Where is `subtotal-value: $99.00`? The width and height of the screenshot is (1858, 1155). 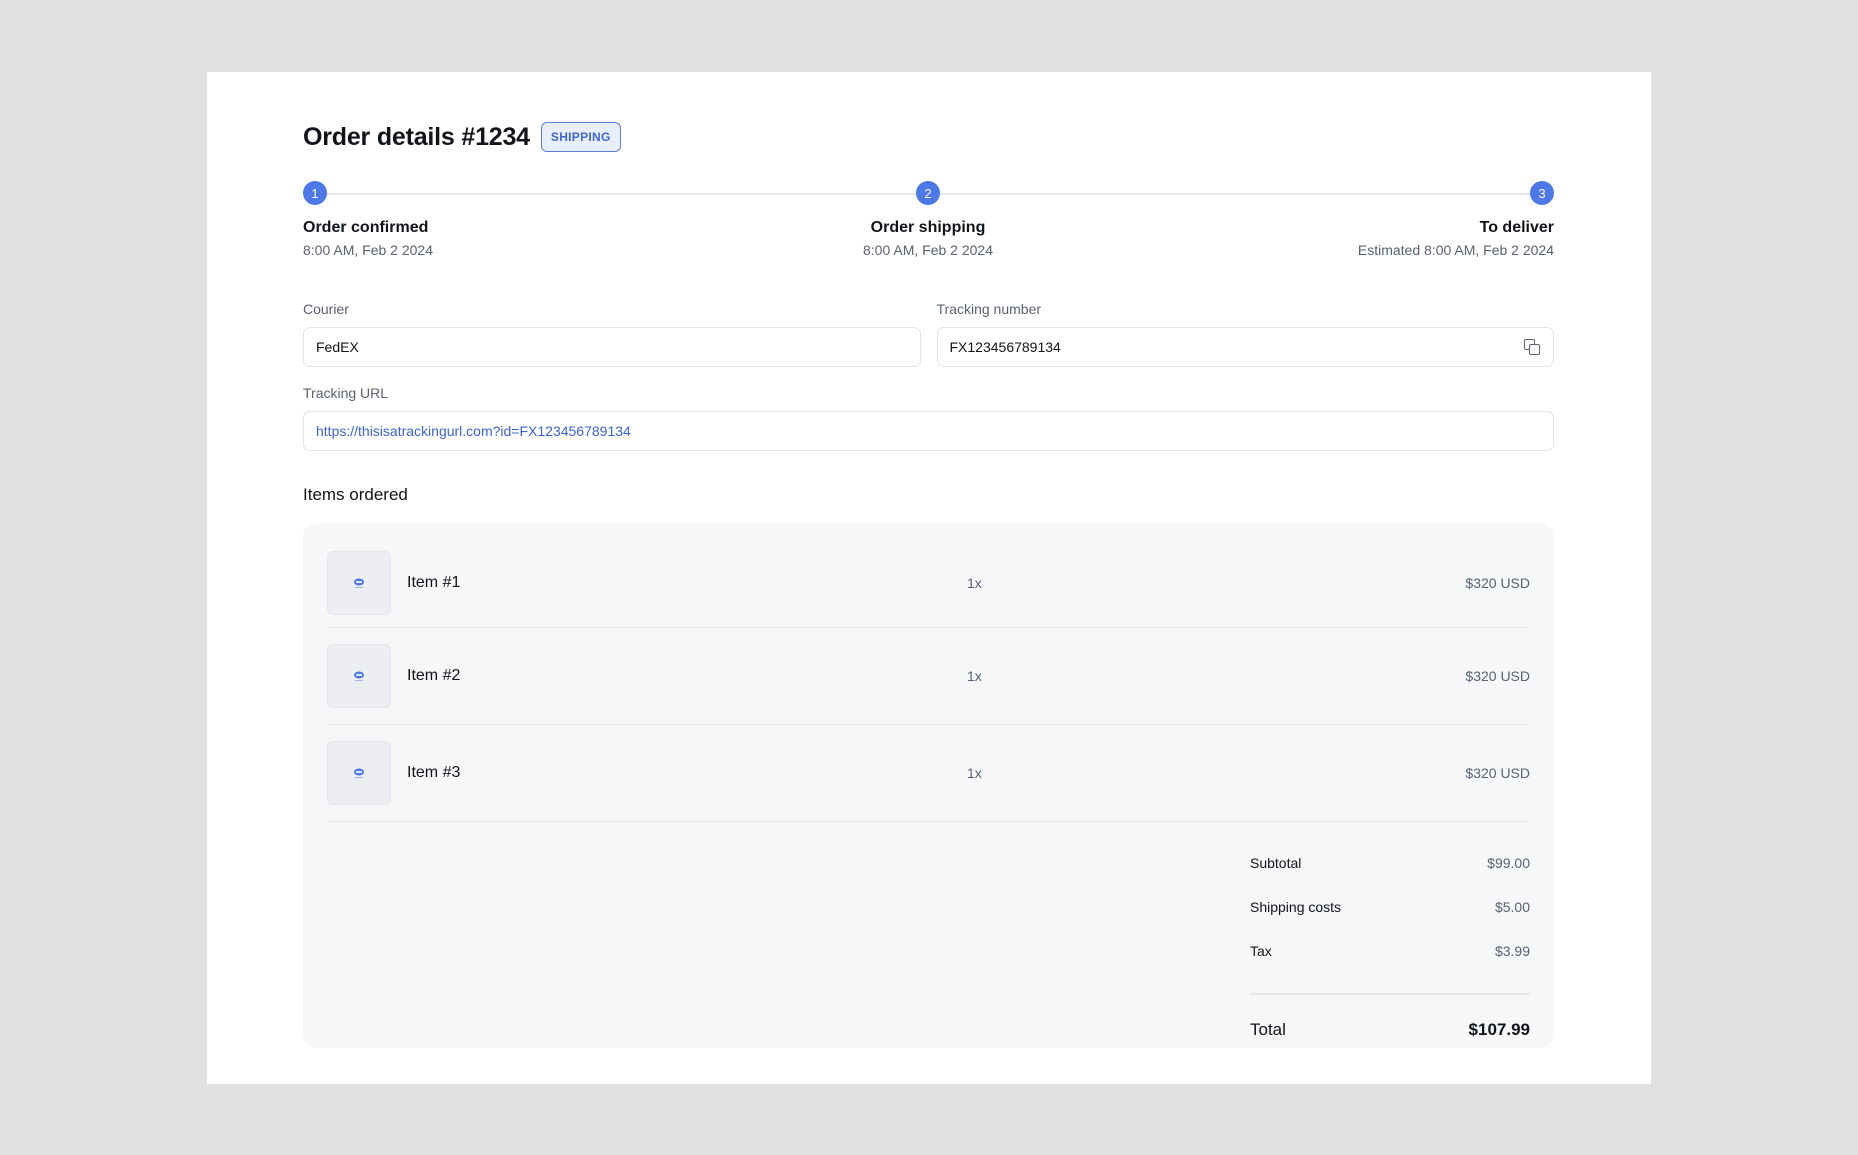
subtotal-value: $99.00 is located at coordinates (1508, 863).